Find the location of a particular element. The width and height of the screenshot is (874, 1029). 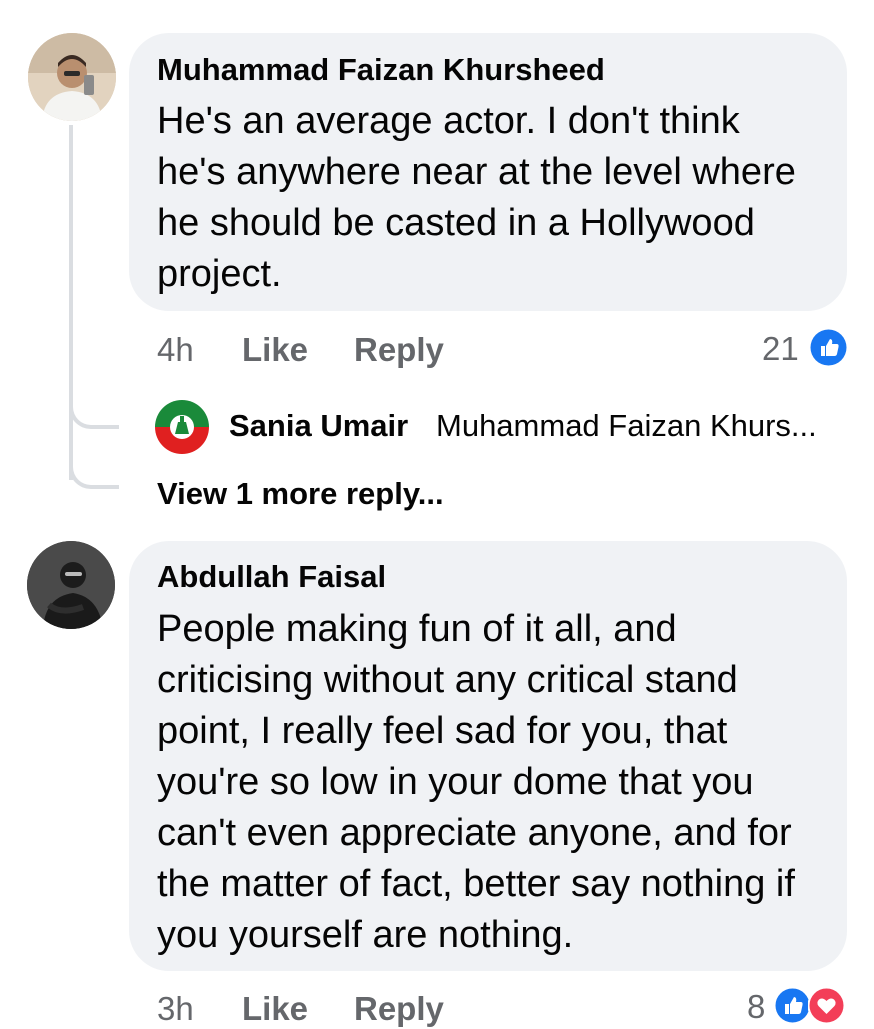

thread-line is located at coordinates (71, 302).